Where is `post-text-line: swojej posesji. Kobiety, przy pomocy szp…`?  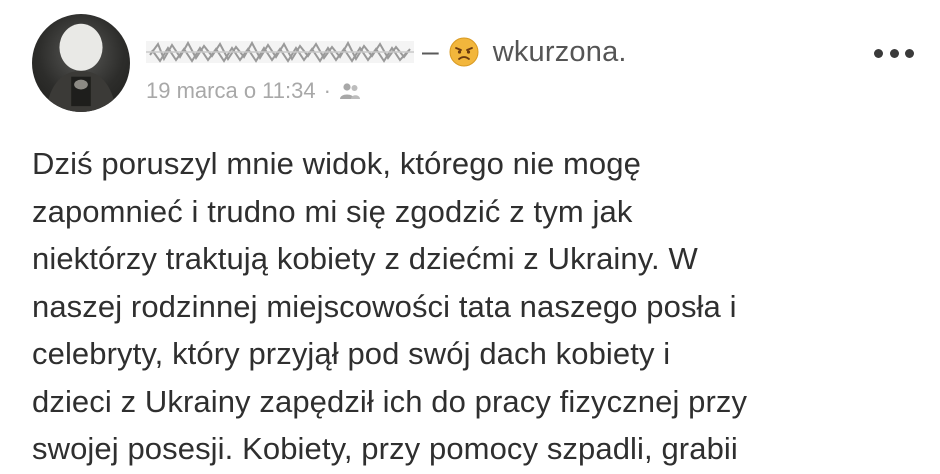 post-text-line: swojej posesji. Kobiety, przy pomocy szp… is located at coordinates (385, 448).